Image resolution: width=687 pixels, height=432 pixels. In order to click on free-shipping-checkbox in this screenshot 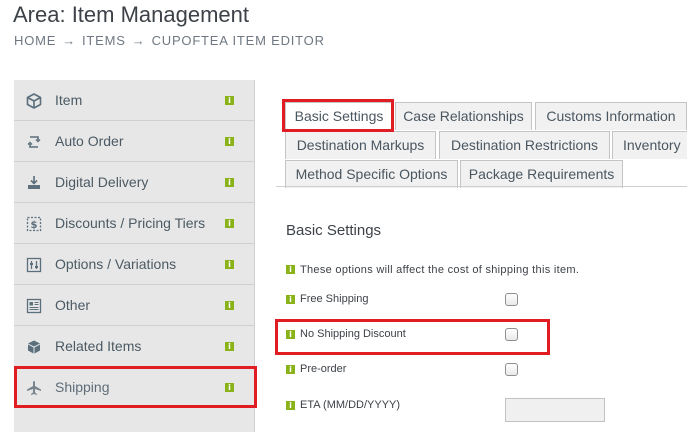, I will do `click(511, 299)`.